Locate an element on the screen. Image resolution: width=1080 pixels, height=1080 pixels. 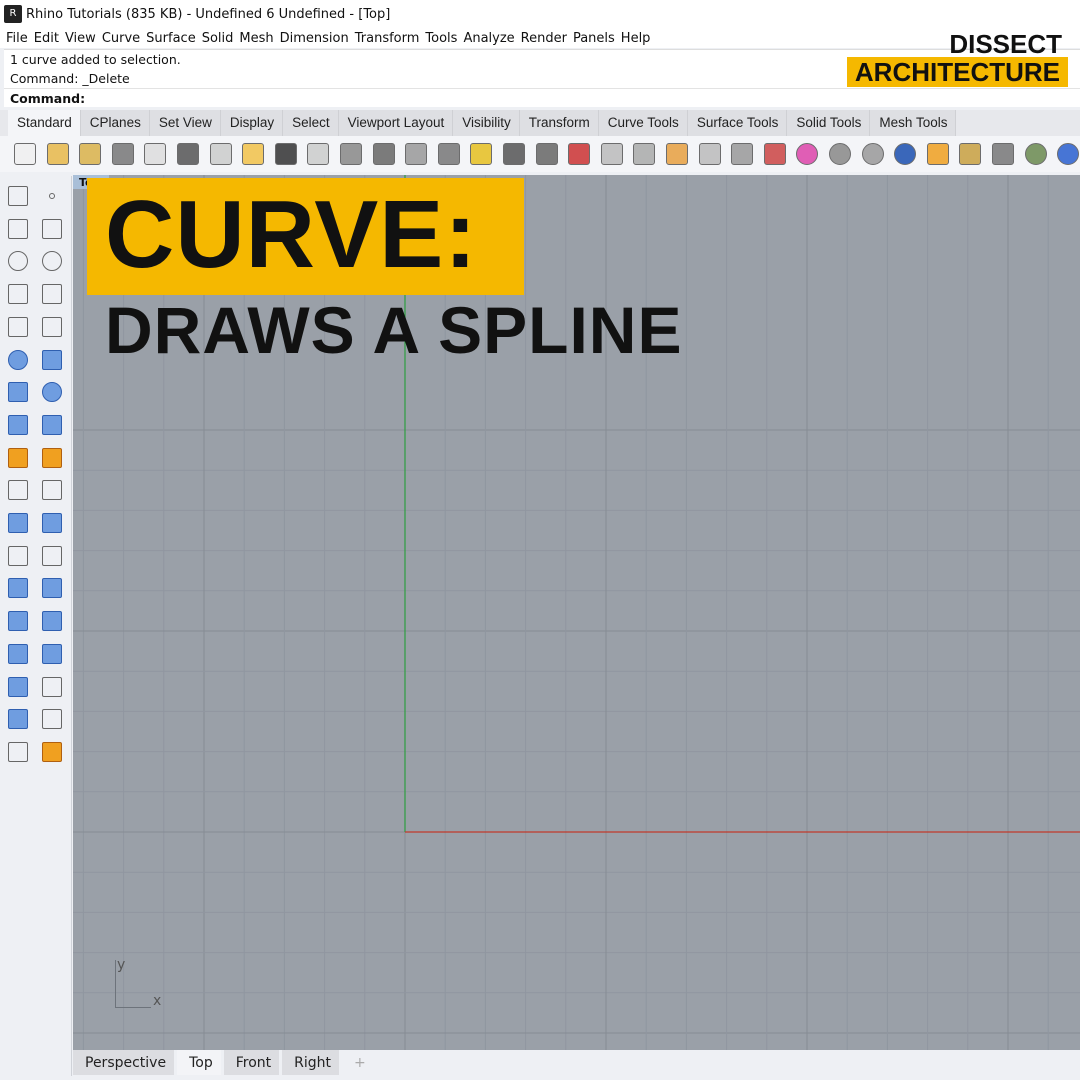
menu-mesh: Mesh is located at coordinates (256, 38).